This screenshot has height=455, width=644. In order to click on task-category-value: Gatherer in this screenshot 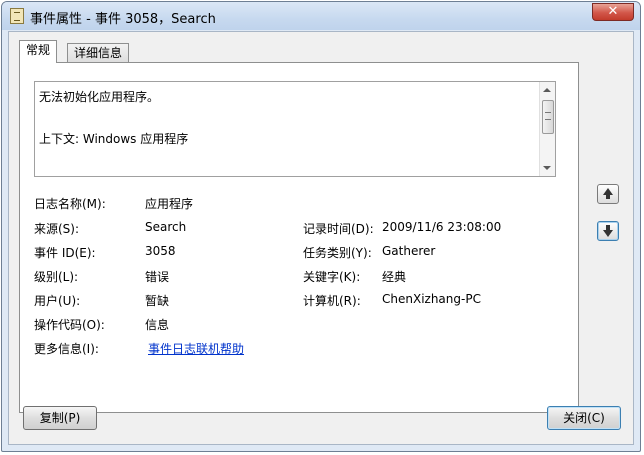, I will do `click(409, 251)`.